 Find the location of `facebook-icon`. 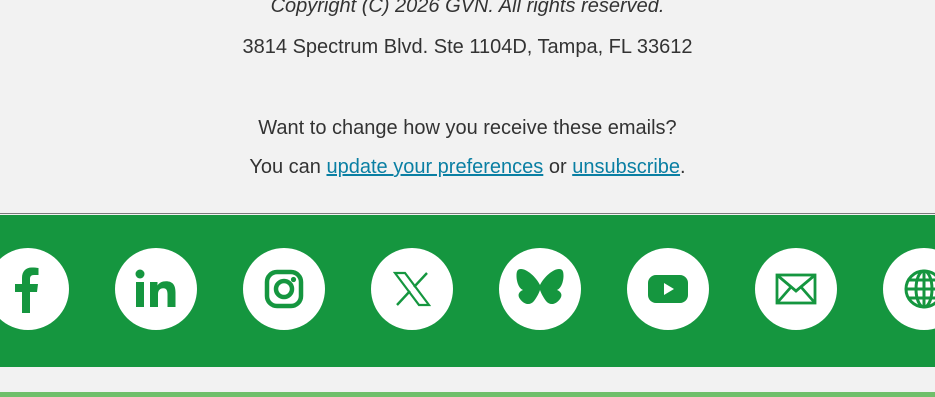

facebook-icon is located at coordinates (34, 289).